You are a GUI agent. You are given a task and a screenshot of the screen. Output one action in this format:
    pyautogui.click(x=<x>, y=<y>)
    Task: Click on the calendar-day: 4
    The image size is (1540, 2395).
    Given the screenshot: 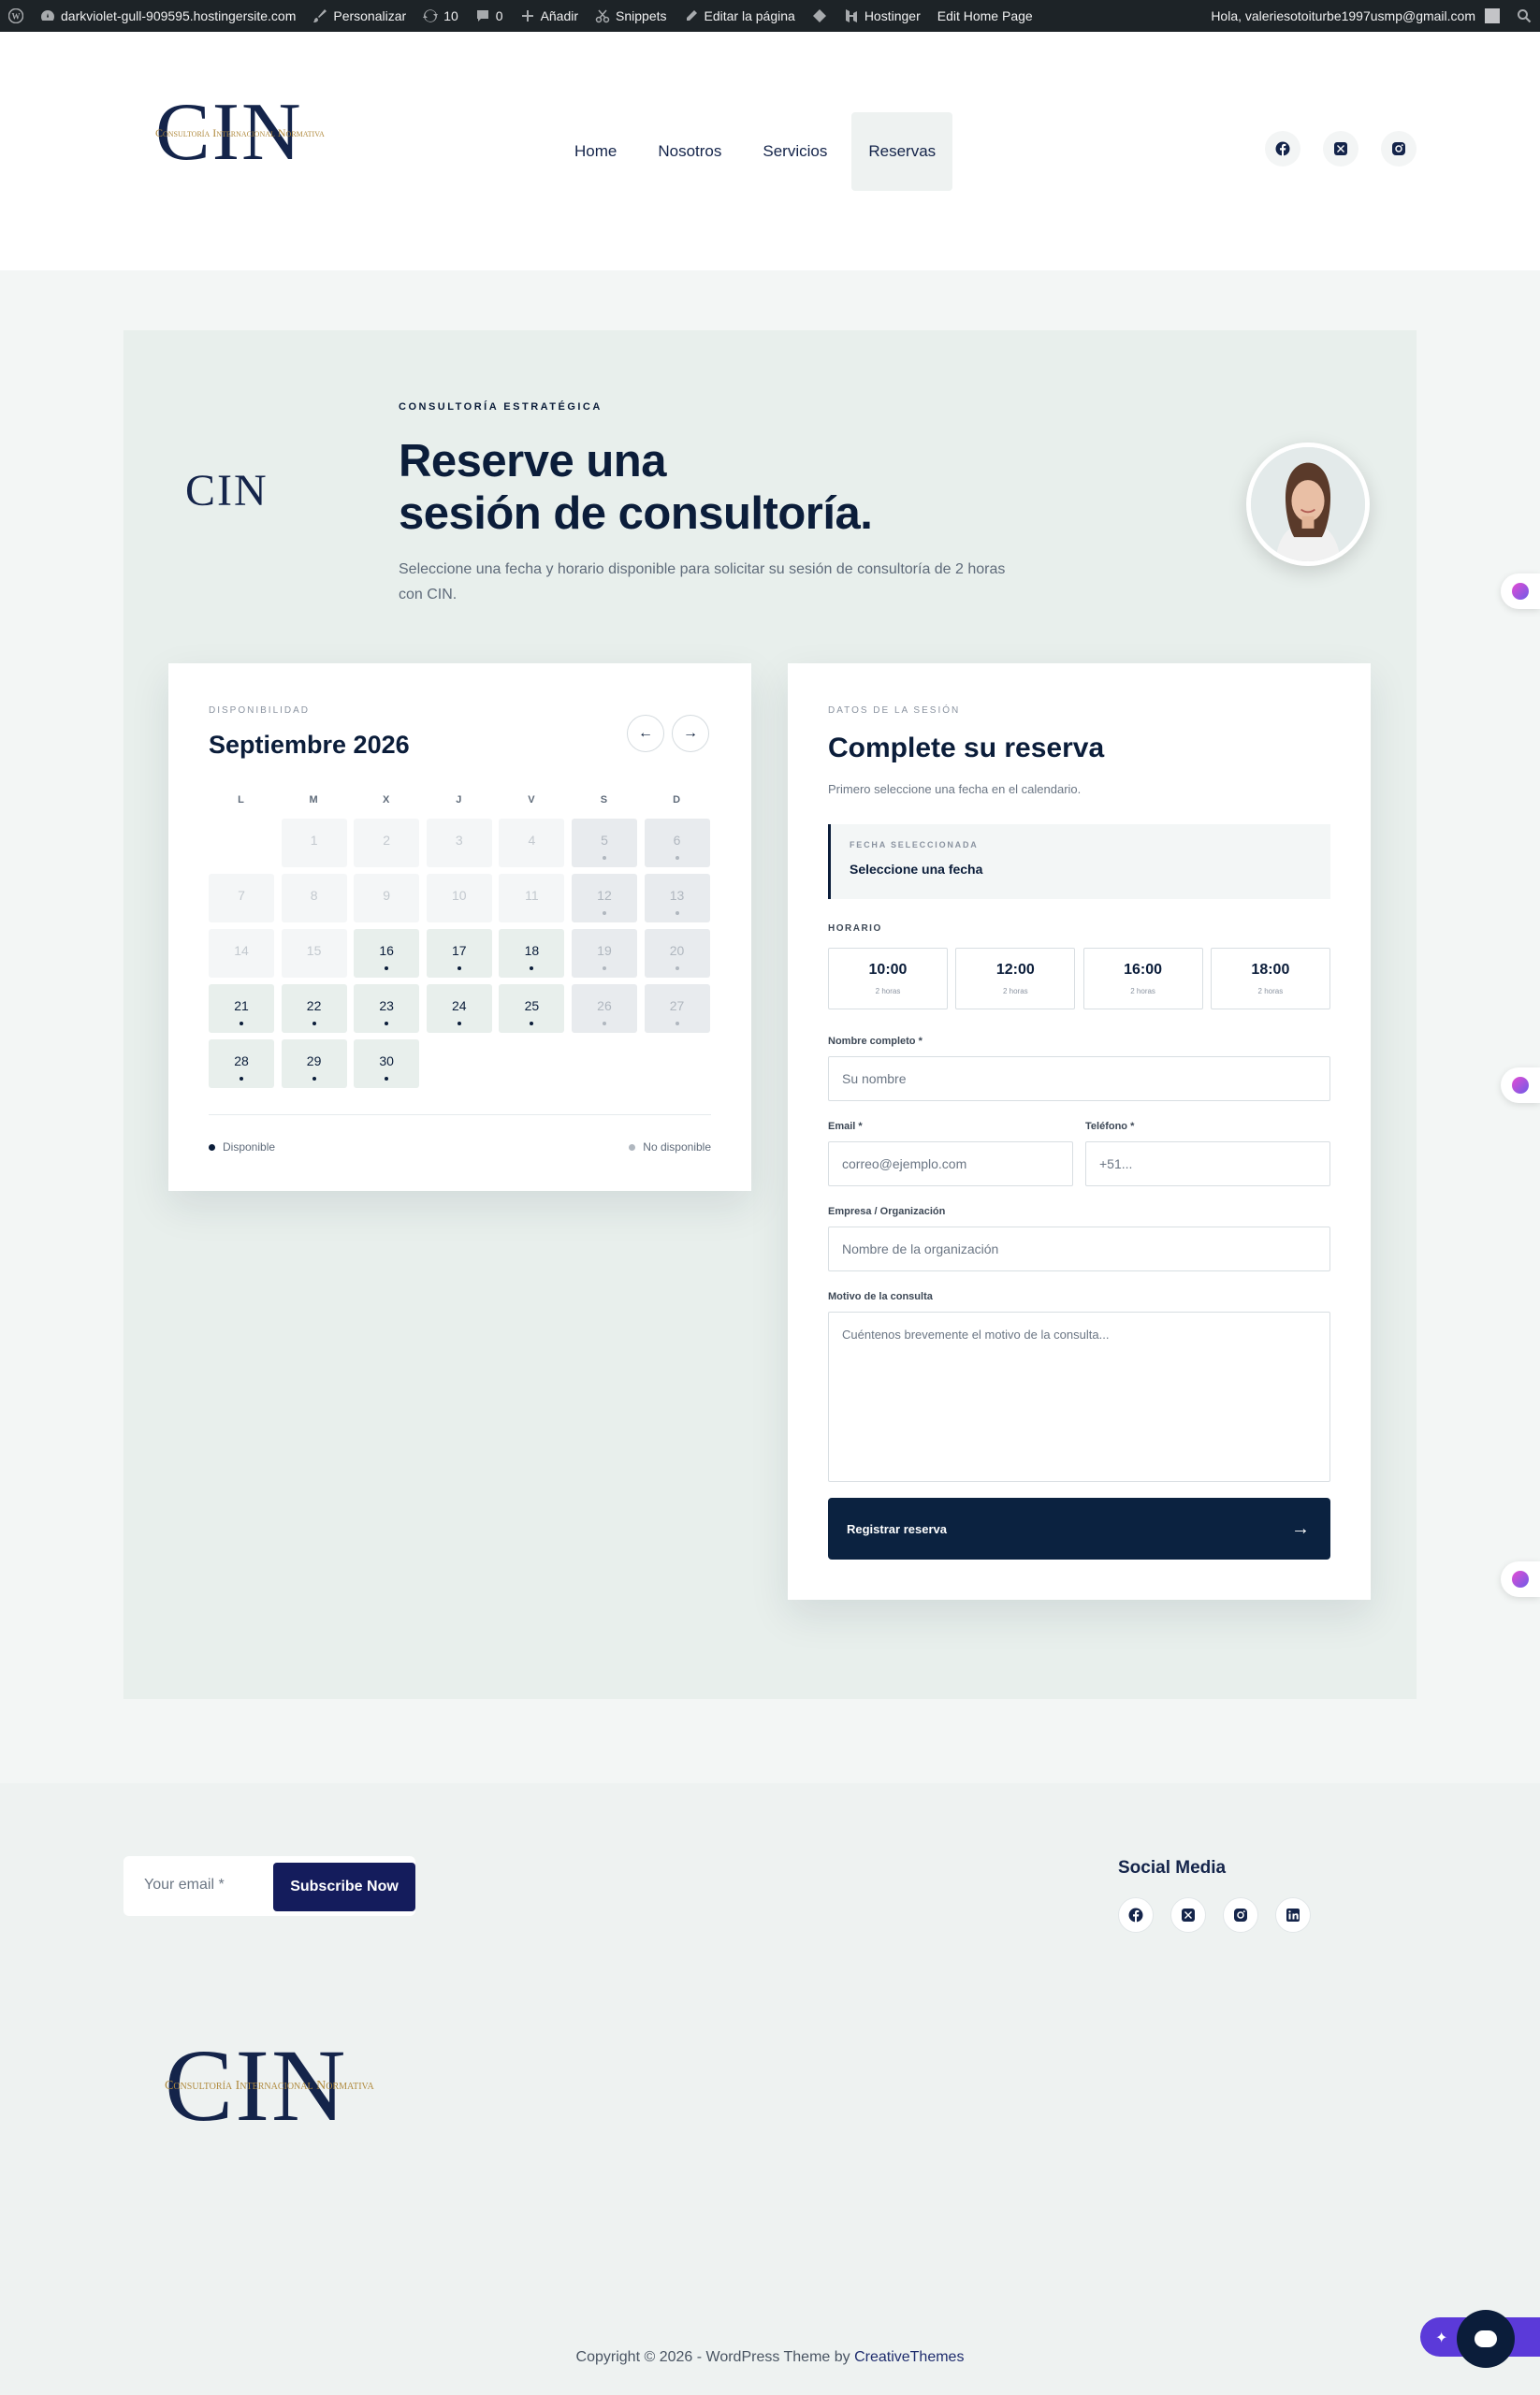 What is the action you would take?
    pyautogui.click(x=532, y=843)
    